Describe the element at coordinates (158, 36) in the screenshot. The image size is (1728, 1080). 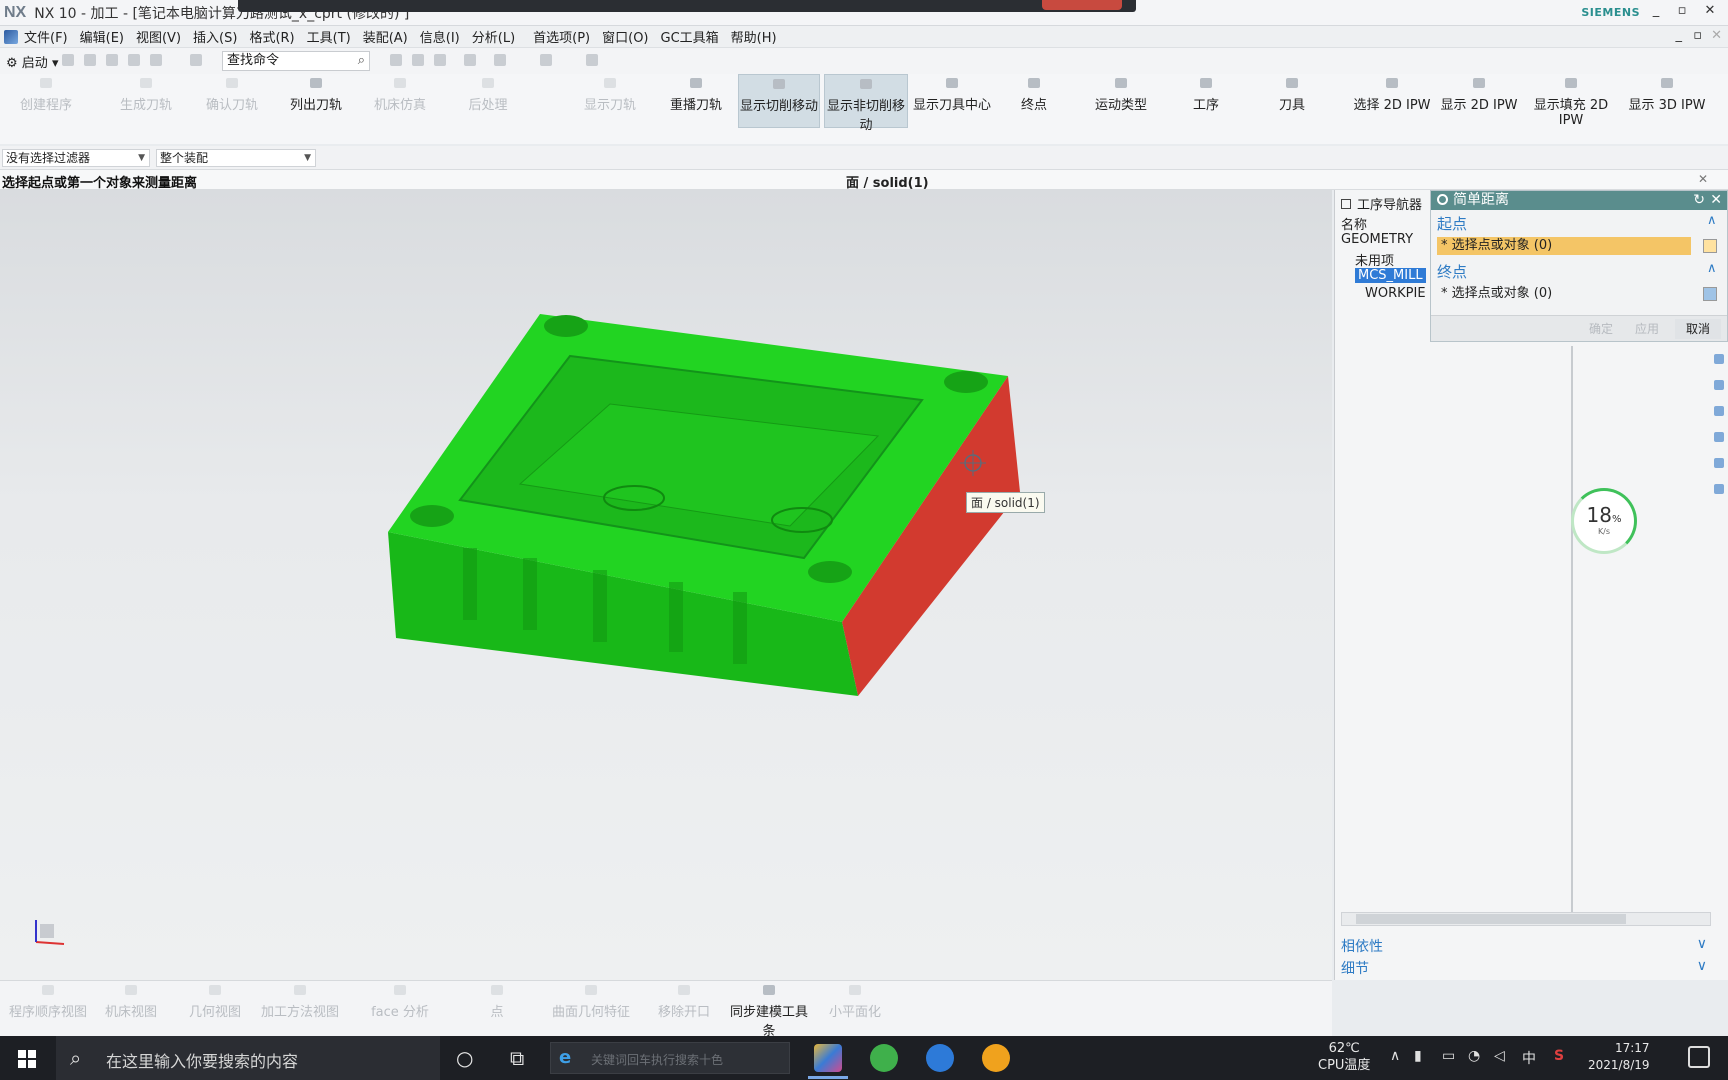
I see `menu-view: 视图(V)` at that location.